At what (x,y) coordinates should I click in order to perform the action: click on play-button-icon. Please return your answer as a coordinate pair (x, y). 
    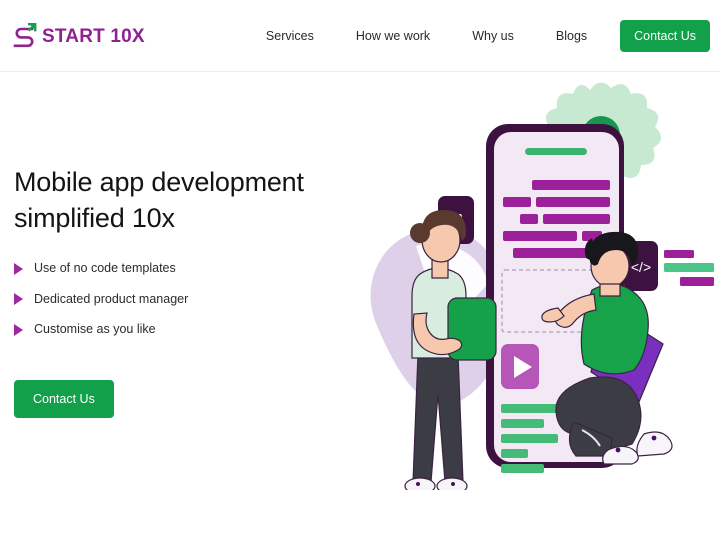
    Looking at the image, I should click on (520, 366).